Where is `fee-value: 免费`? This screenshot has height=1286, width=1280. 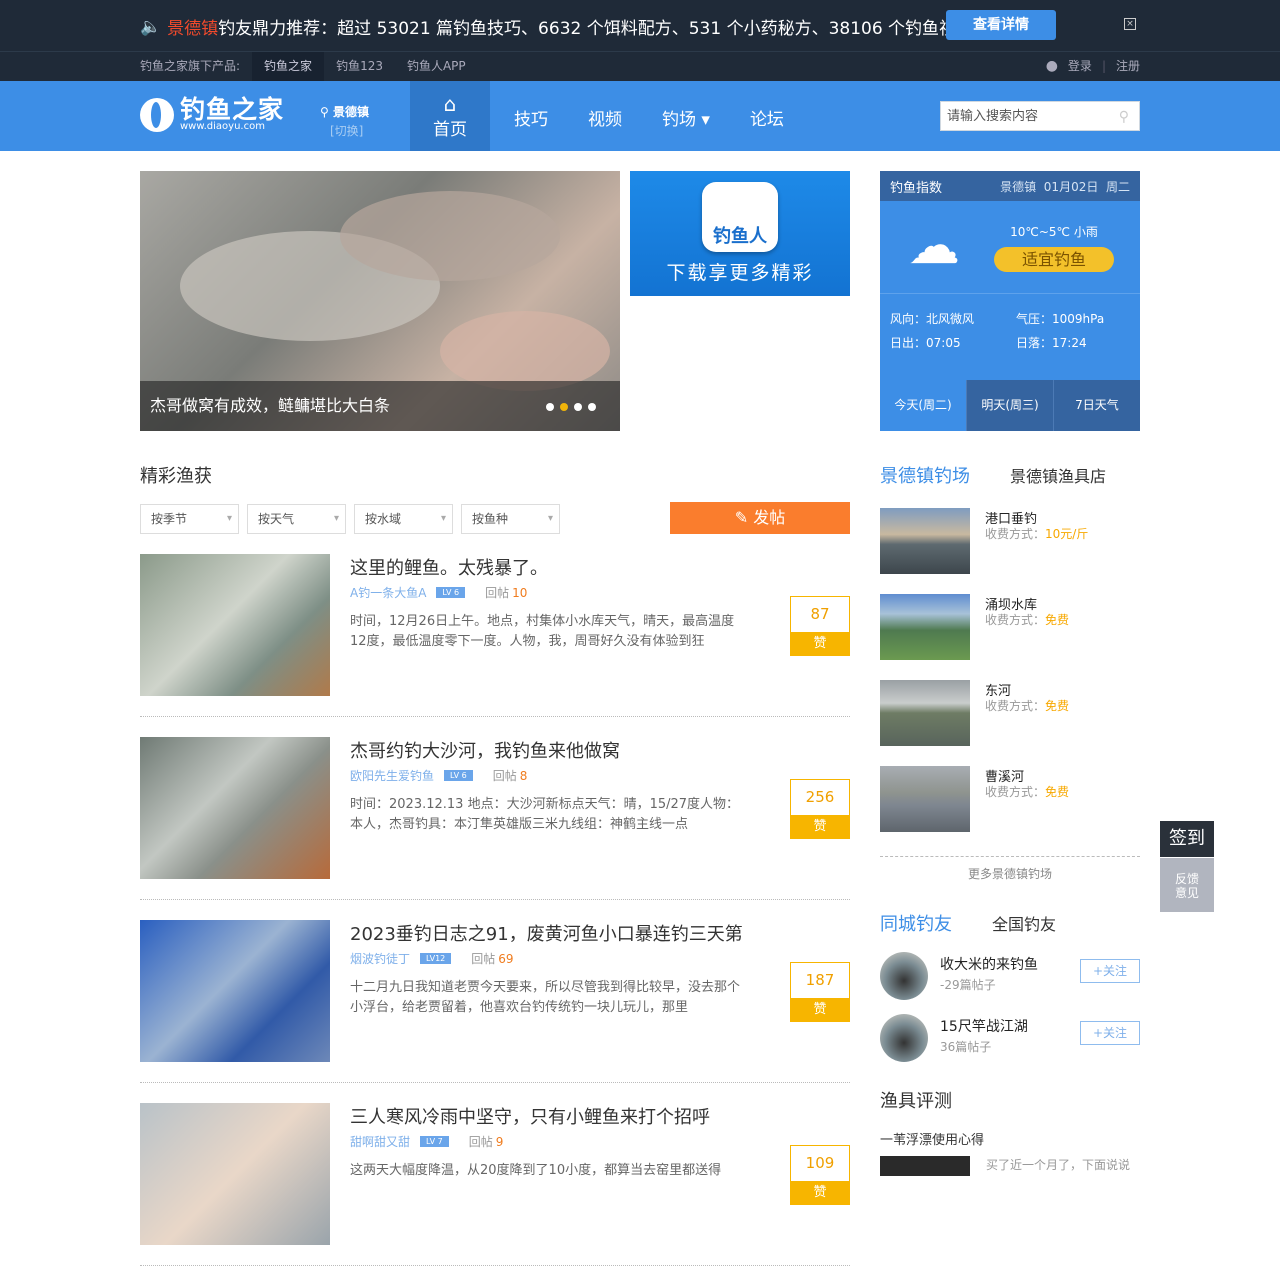 fee-value: 免费 is located at coordinates (1057, 620).